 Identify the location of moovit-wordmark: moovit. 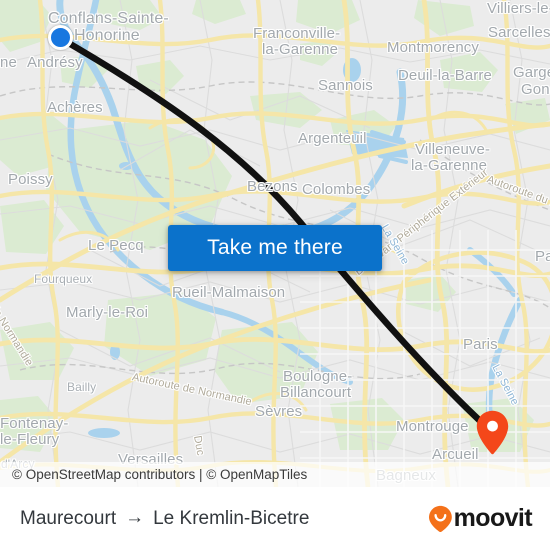
(493, 518).